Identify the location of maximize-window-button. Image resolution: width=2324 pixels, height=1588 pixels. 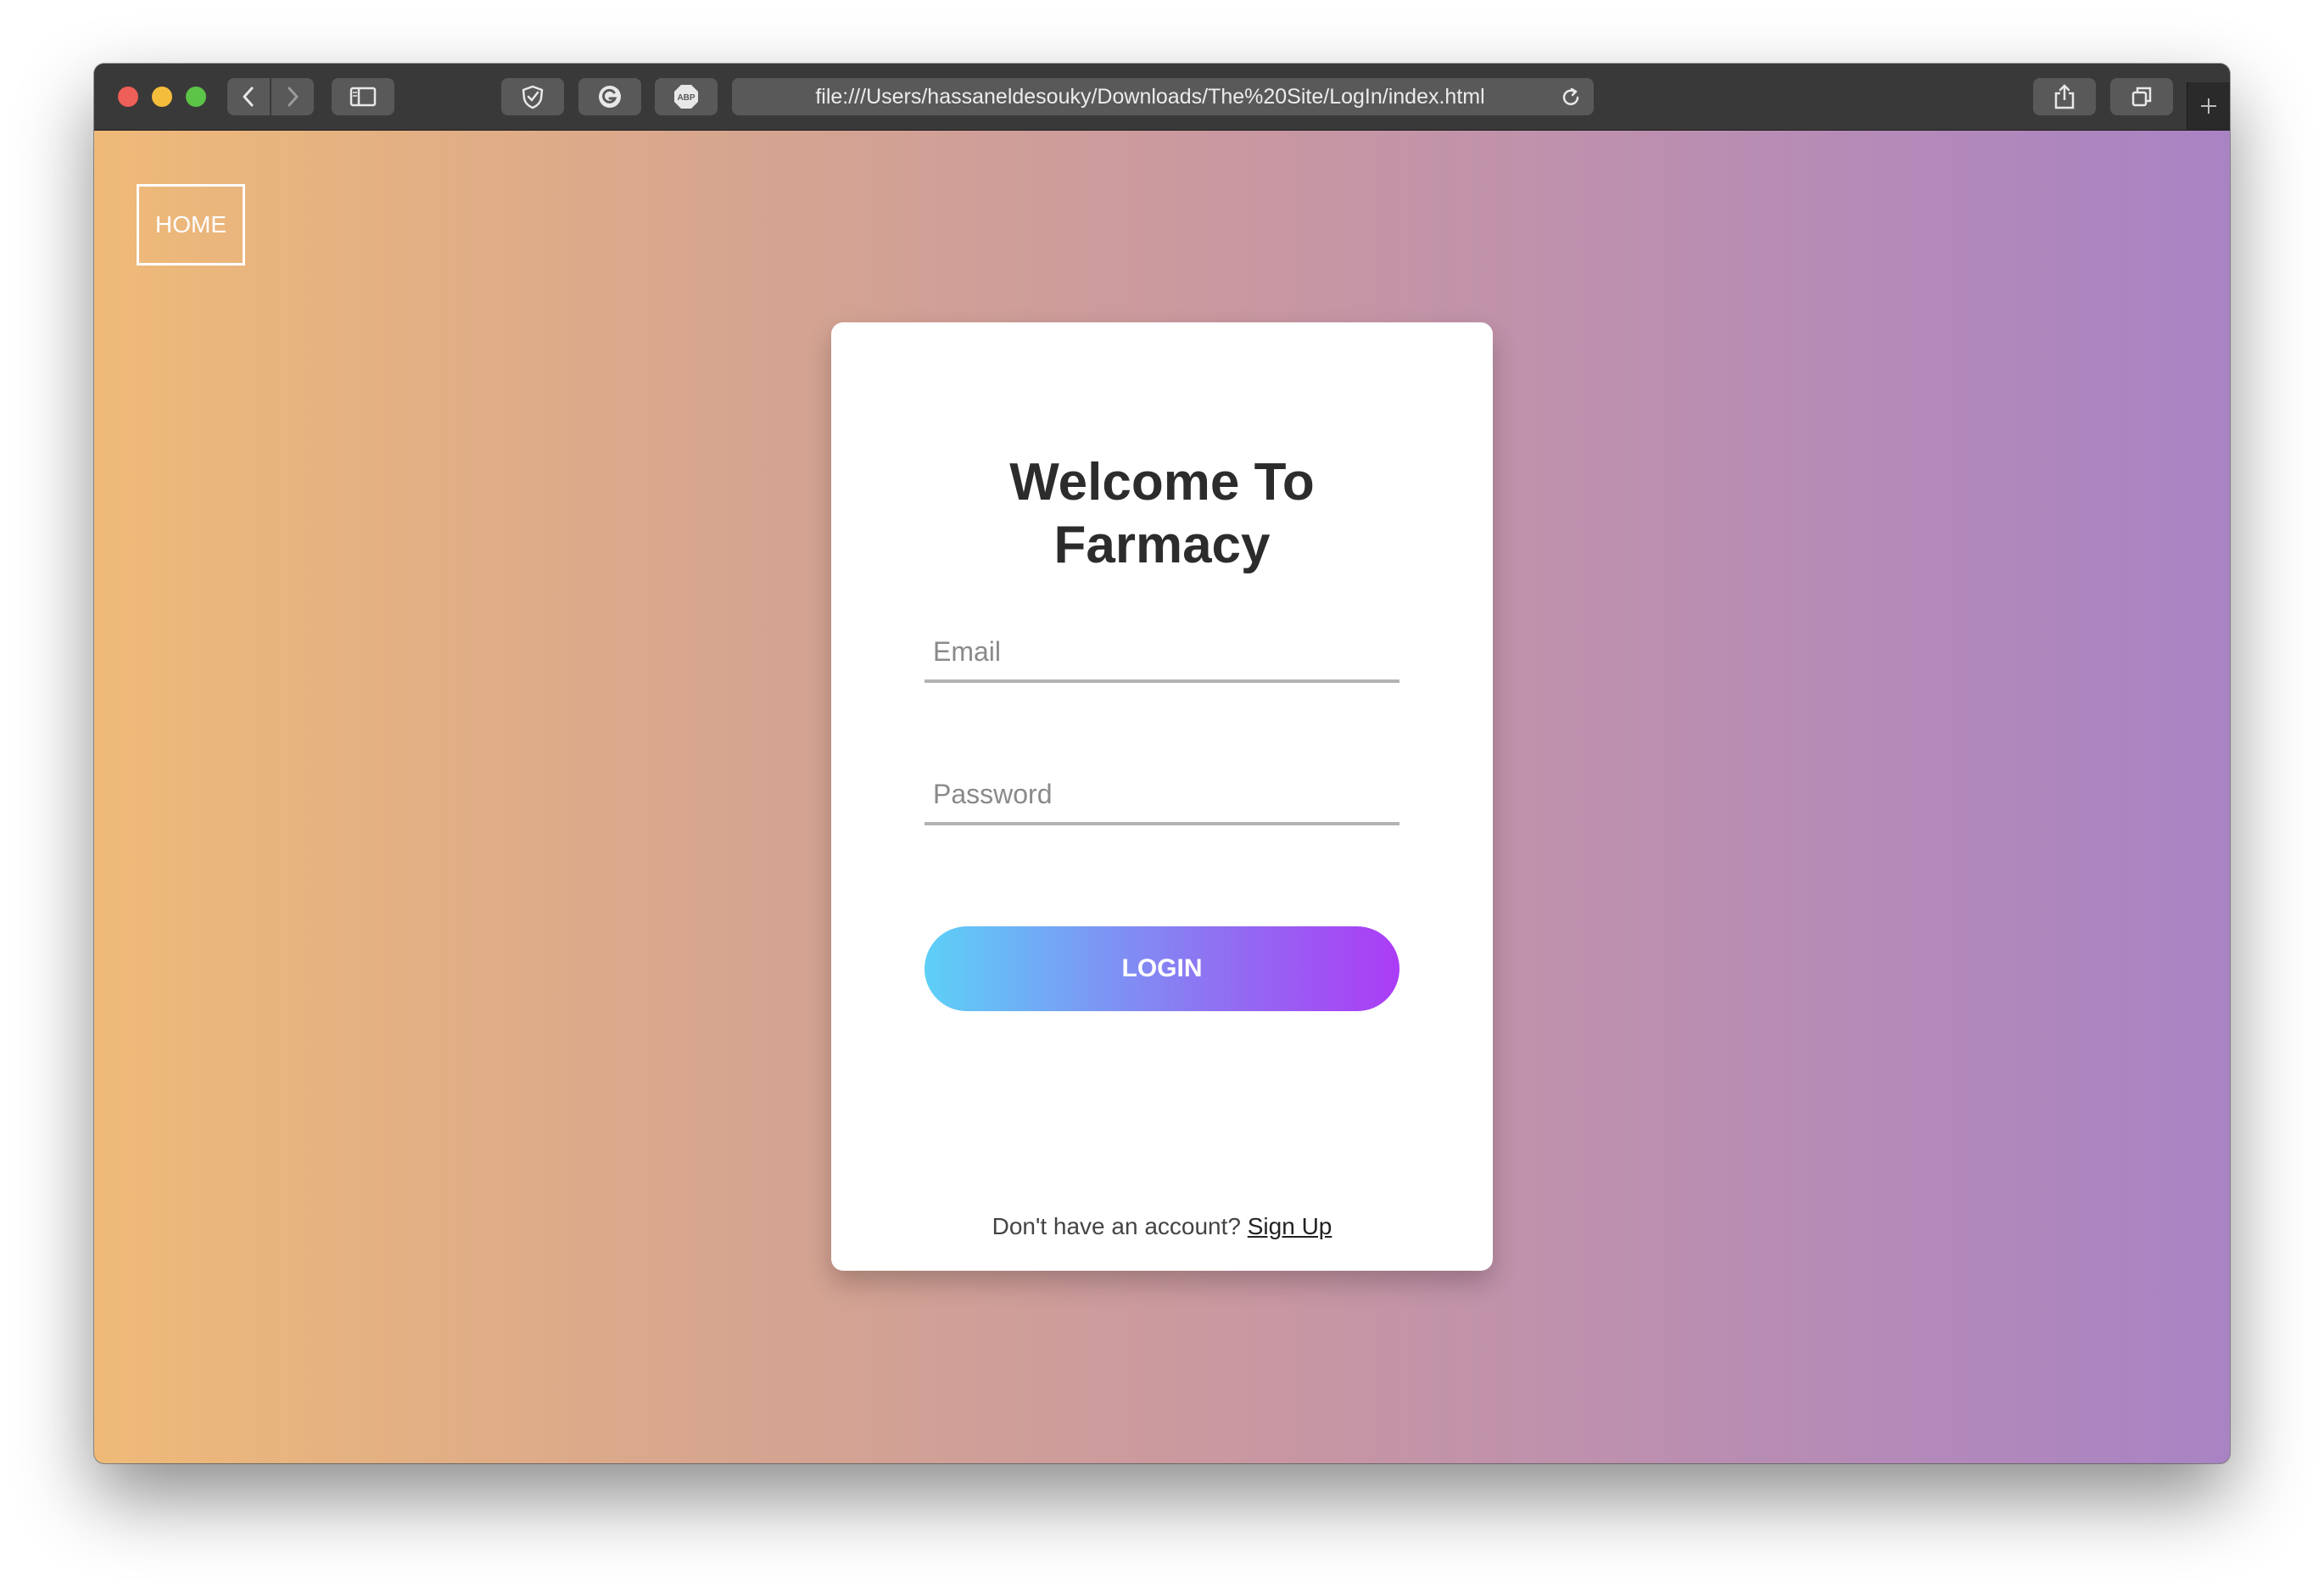
(196, 97).